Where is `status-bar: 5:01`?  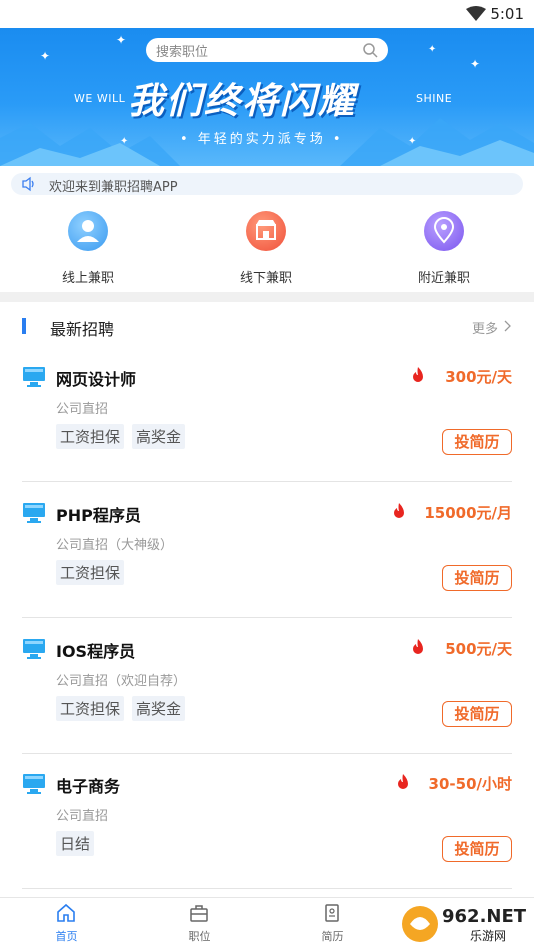 status-bar: 5:01 is located at coordinates (267, 14).